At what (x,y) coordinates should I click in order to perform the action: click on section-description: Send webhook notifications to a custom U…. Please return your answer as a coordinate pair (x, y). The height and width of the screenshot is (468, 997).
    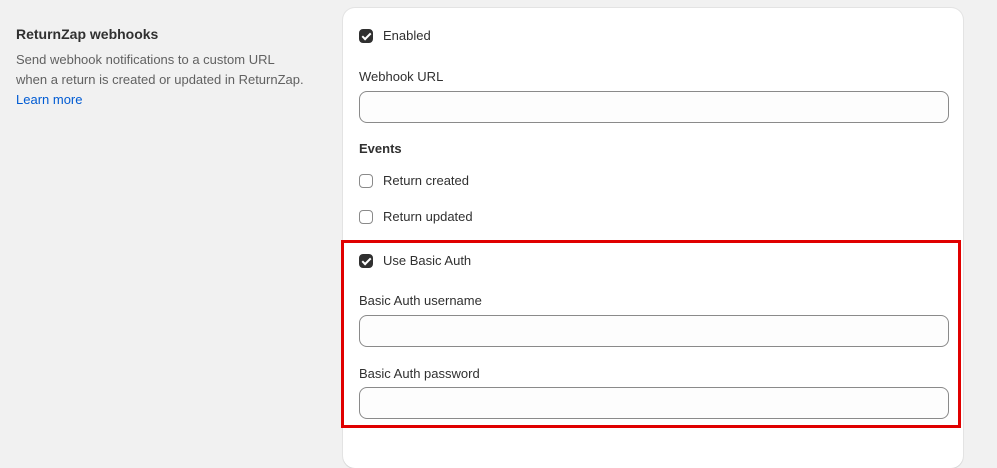
    Looking at the image, I should click on (161, 80).